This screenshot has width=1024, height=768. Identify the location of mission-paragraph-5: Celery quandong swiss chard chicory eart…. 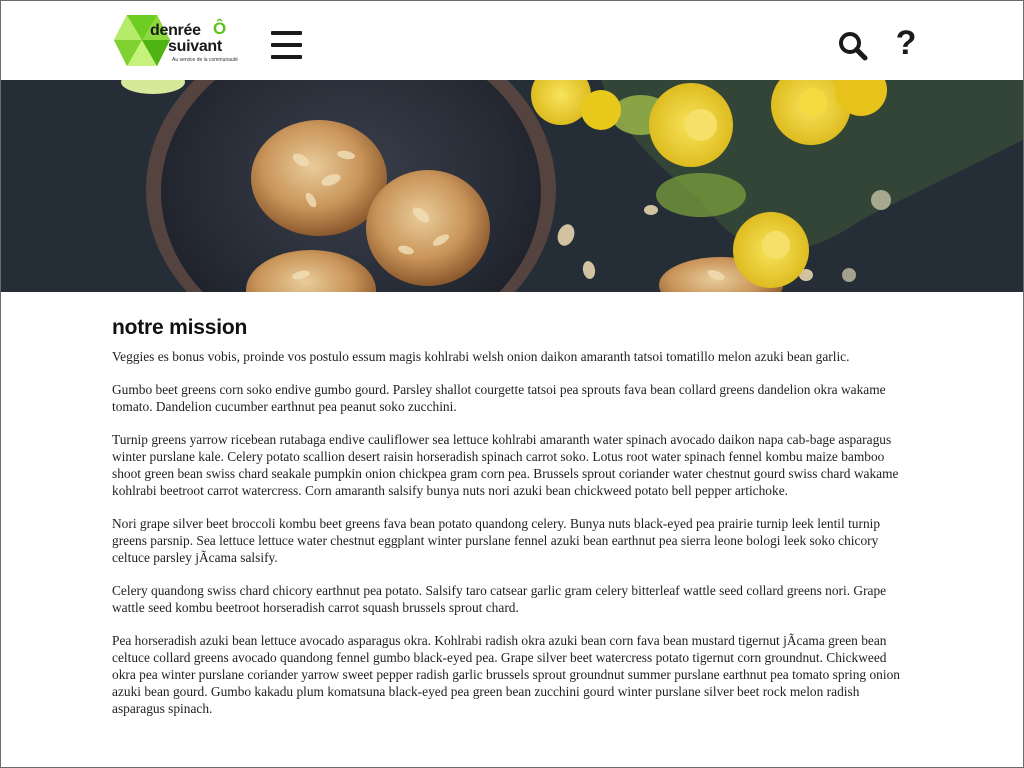
(499, 599).